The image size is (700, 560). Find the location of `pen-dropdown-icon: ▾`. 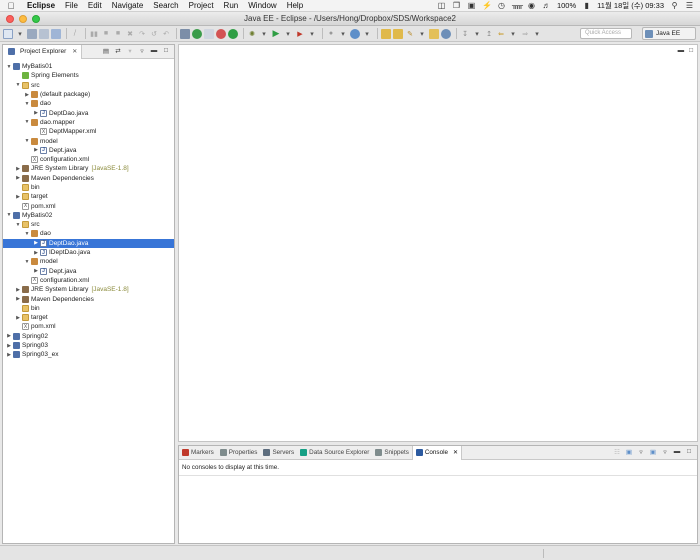

pen-dropdown-icon: ▾ is located at coordinates (422, 34).